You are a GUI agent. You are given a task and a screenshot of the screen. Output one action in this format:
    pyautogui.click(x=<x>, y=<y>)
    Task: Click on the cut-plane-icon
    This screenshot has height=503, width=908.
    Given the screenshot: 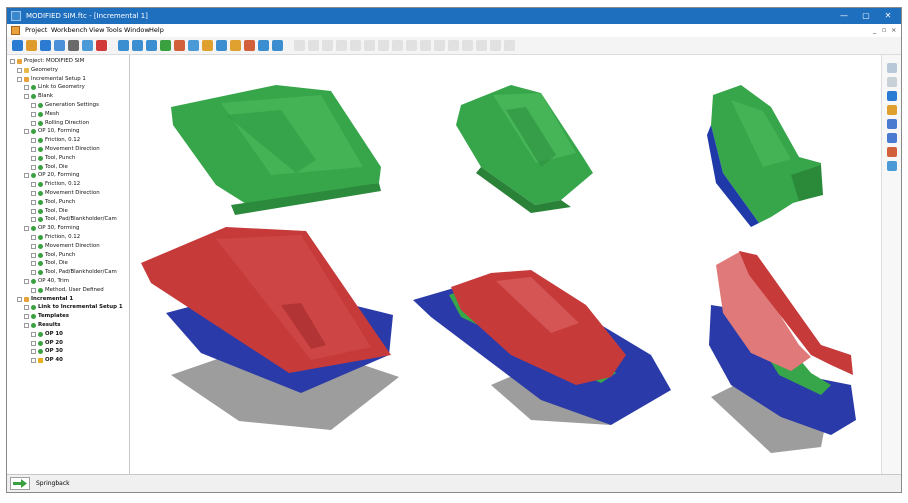 What is the action you would take?
    pyautogui.click(x=193, y=45)
    